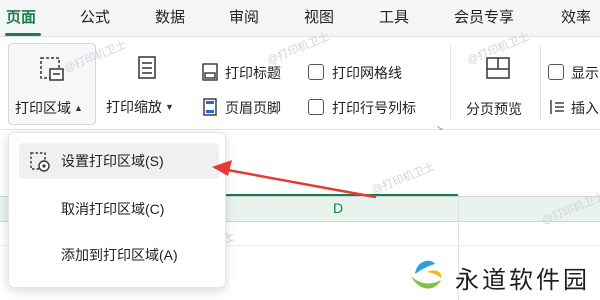 This screenshot has height=300, width=600. Describe the element at coordinates (522, 280) in the screenshot. I see `brand-text: 永道软件园` at that location.